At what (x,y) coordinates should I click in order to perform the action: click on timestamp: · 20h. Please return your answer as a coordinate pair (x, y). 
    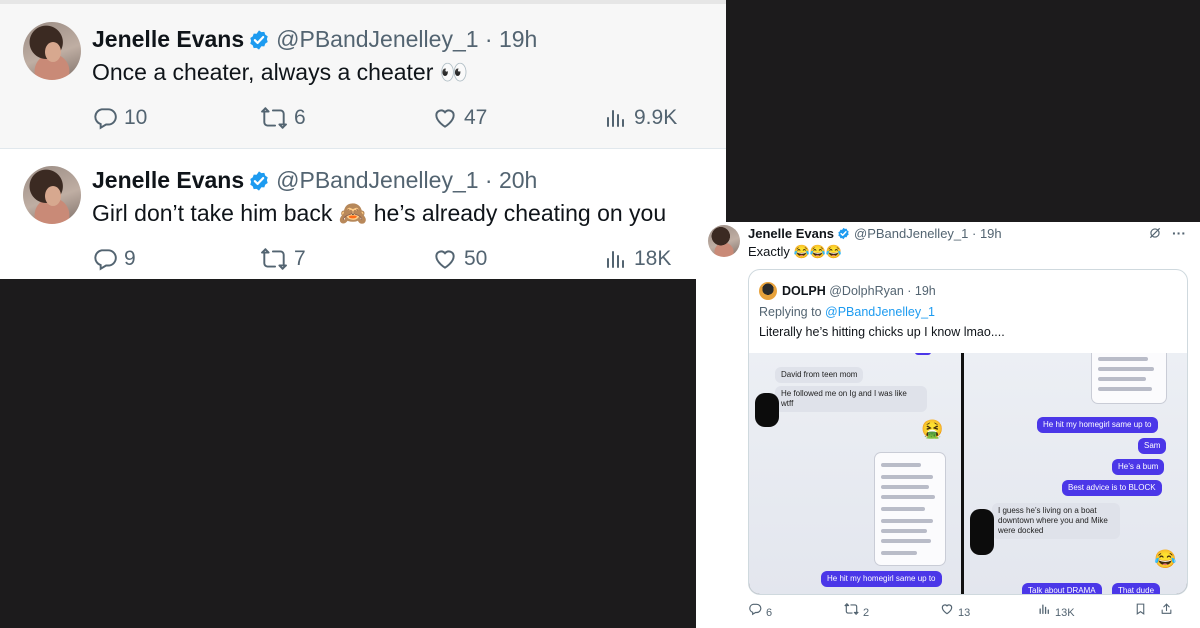
    Looking at the image, I should click on (511, 180).